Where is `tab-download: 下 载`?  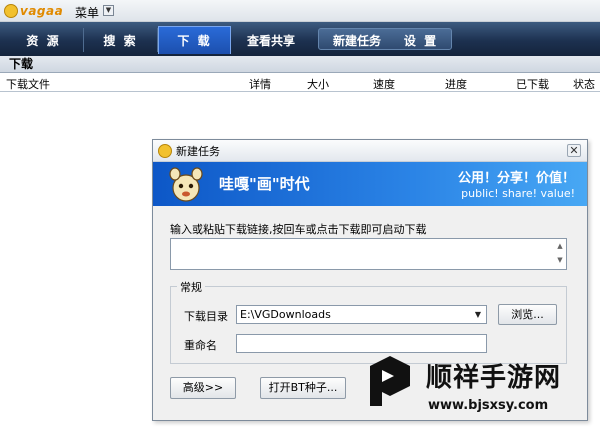
tab-download: 下 载 is located at coordinates (194, 40).